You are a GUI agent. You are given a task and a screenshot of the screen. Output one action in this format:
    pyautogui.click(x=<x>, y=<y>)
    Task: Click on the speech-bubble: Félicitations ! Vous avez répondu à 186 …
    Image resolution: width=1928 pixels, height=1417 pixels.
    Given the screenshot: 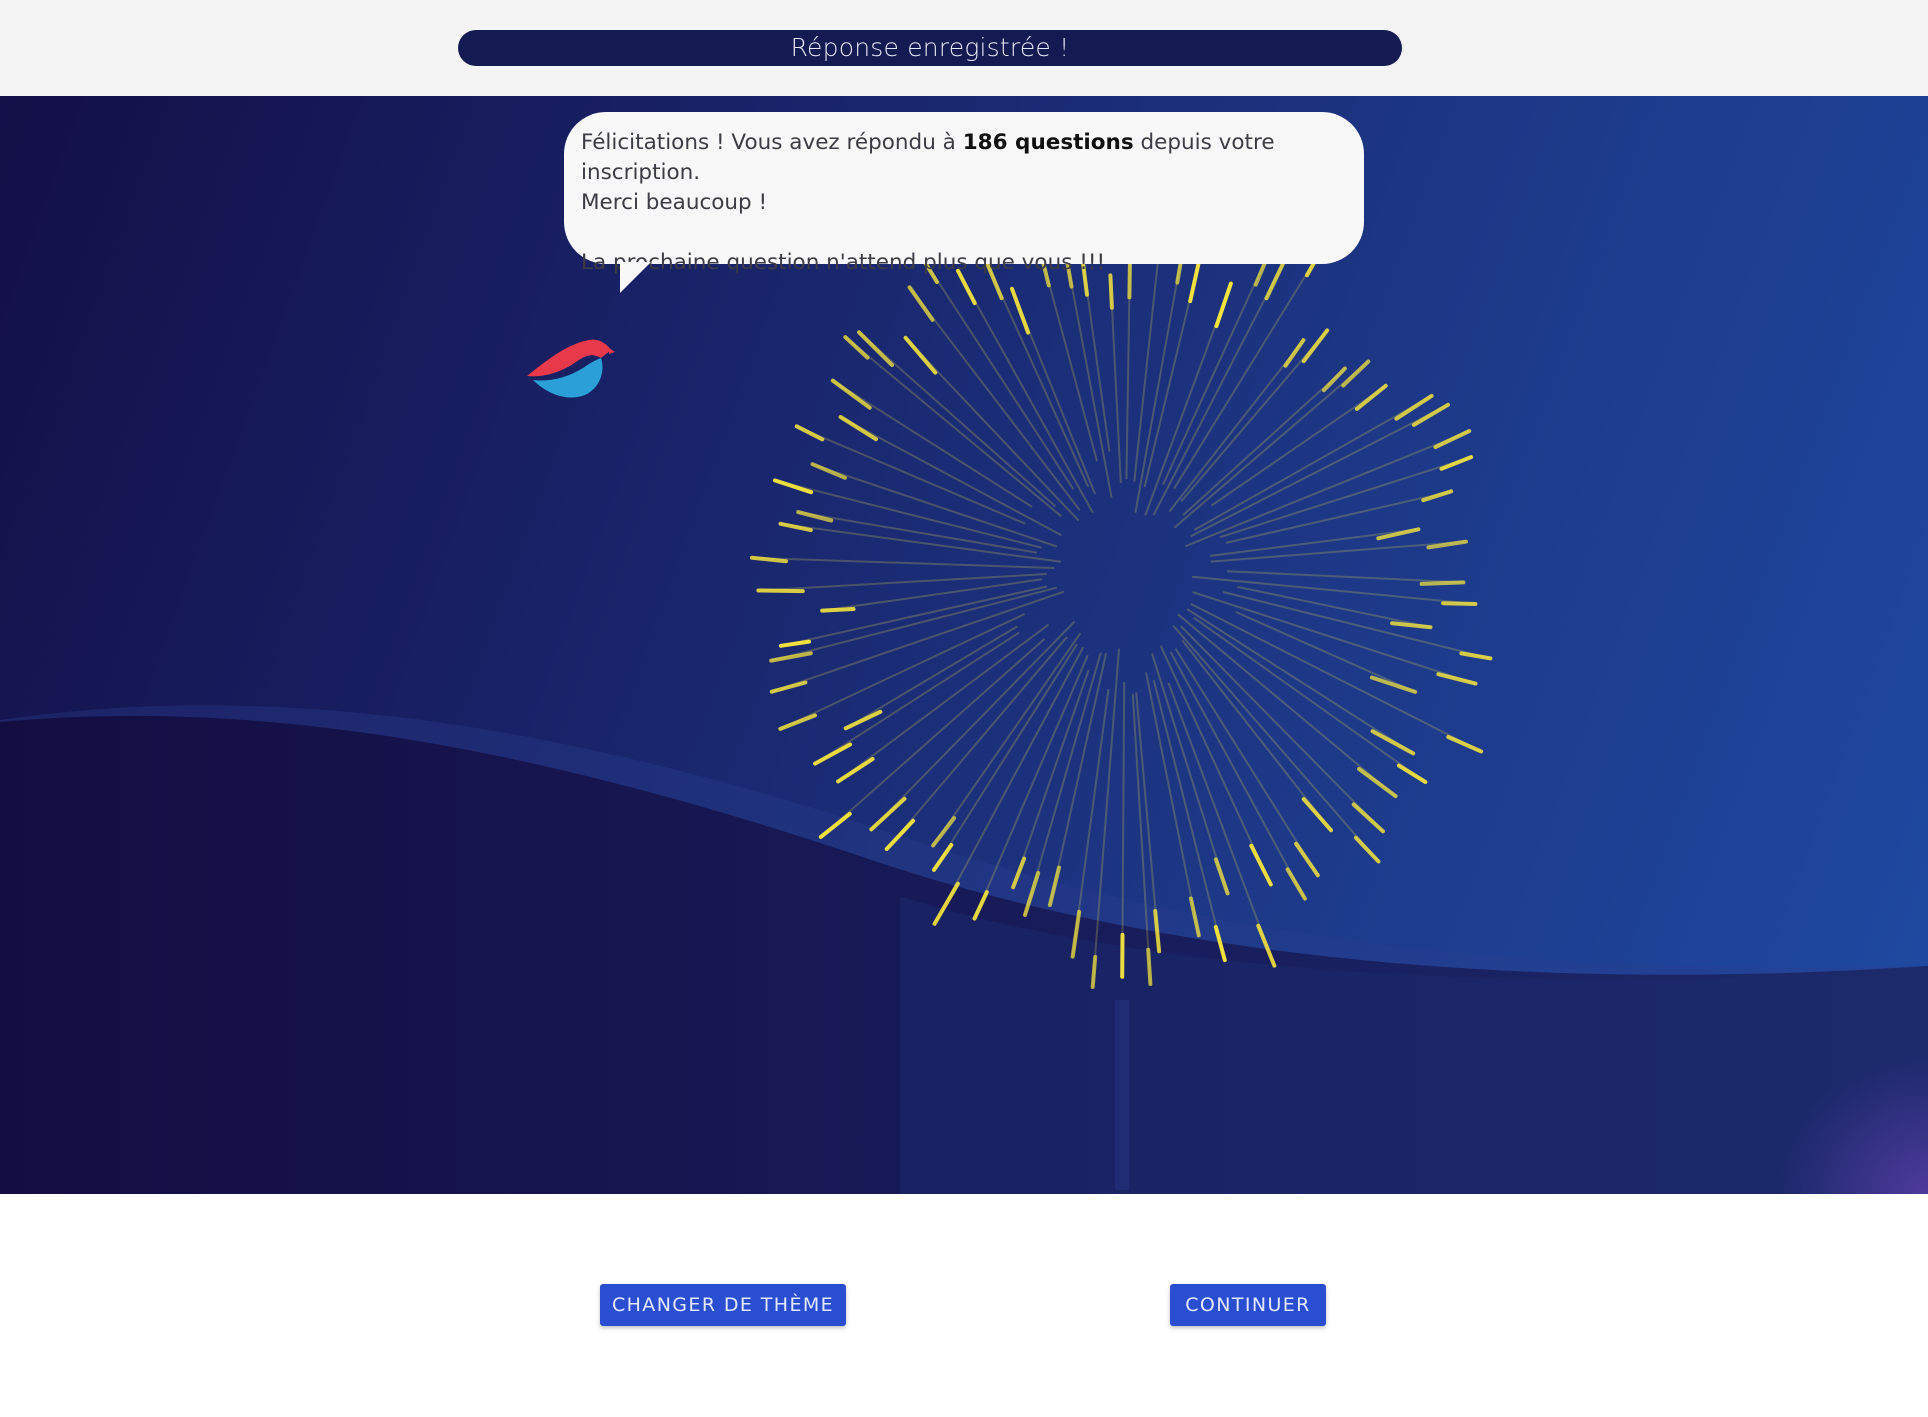 What is the action you would take?
    pyautogui.click(x=964, y=193)
    